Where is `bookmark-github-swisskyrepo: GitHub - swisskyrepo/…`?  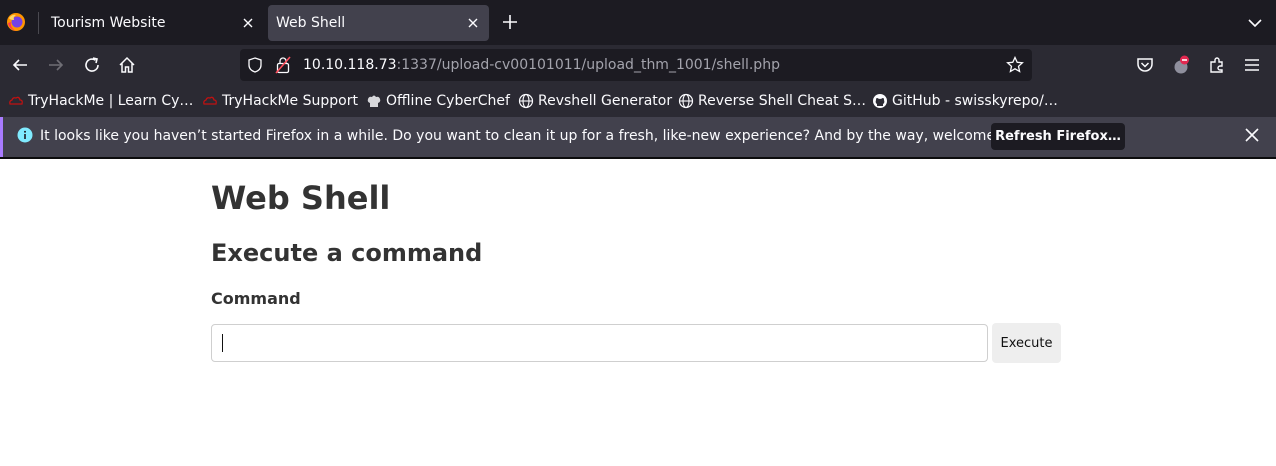
bookmark-github-swisskyrepo: GitHub - swisskyrepo/… is located at coordinates (965, 101).